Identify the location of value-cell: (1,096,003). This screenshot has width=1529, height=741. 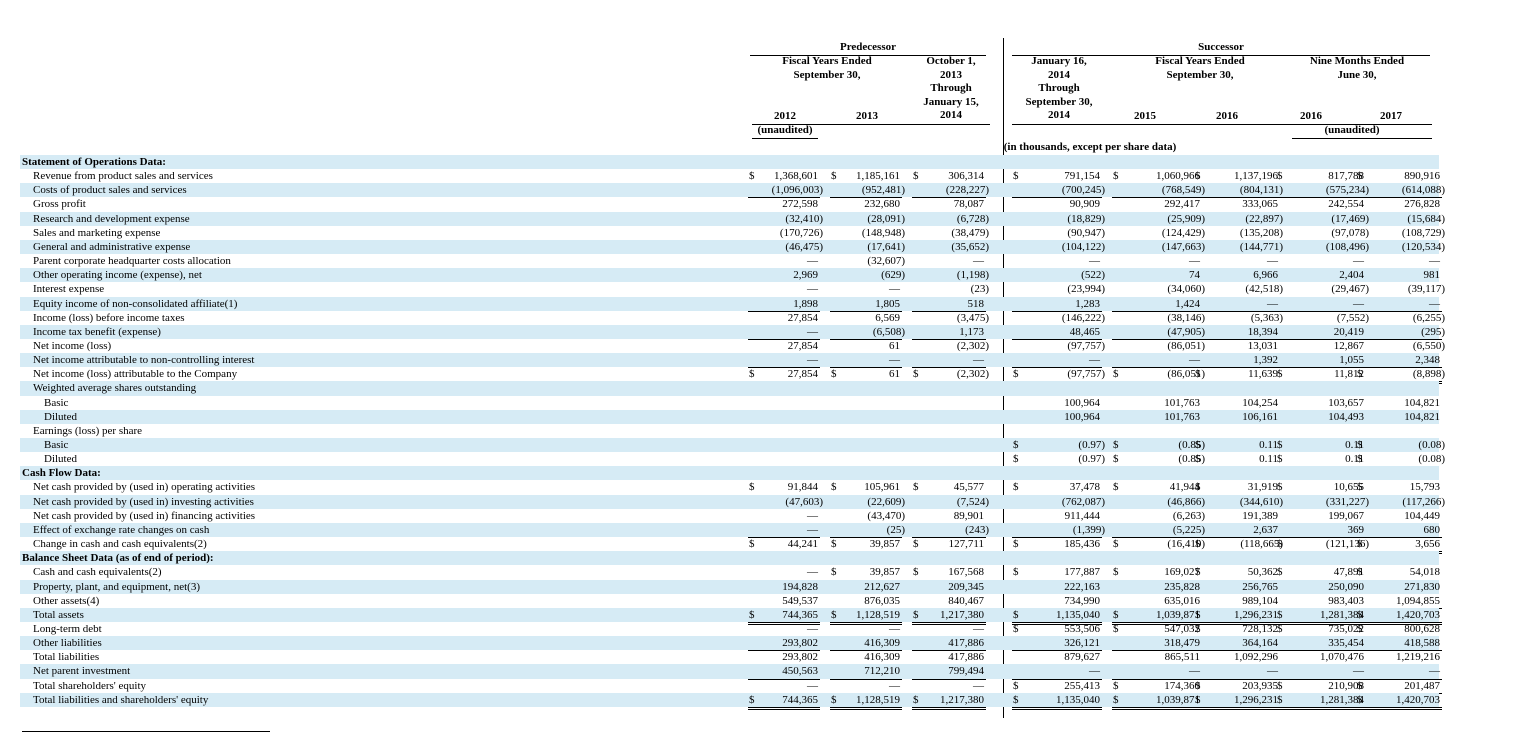
(785, 191).